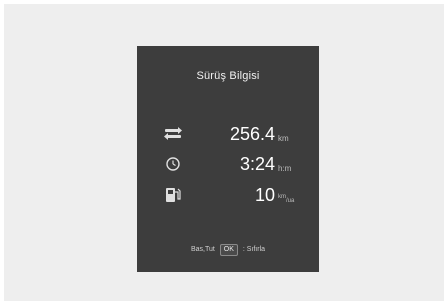 This screenshot has width=448, height=305. I want to click on fuel-pump-icon, so click(173, 195).